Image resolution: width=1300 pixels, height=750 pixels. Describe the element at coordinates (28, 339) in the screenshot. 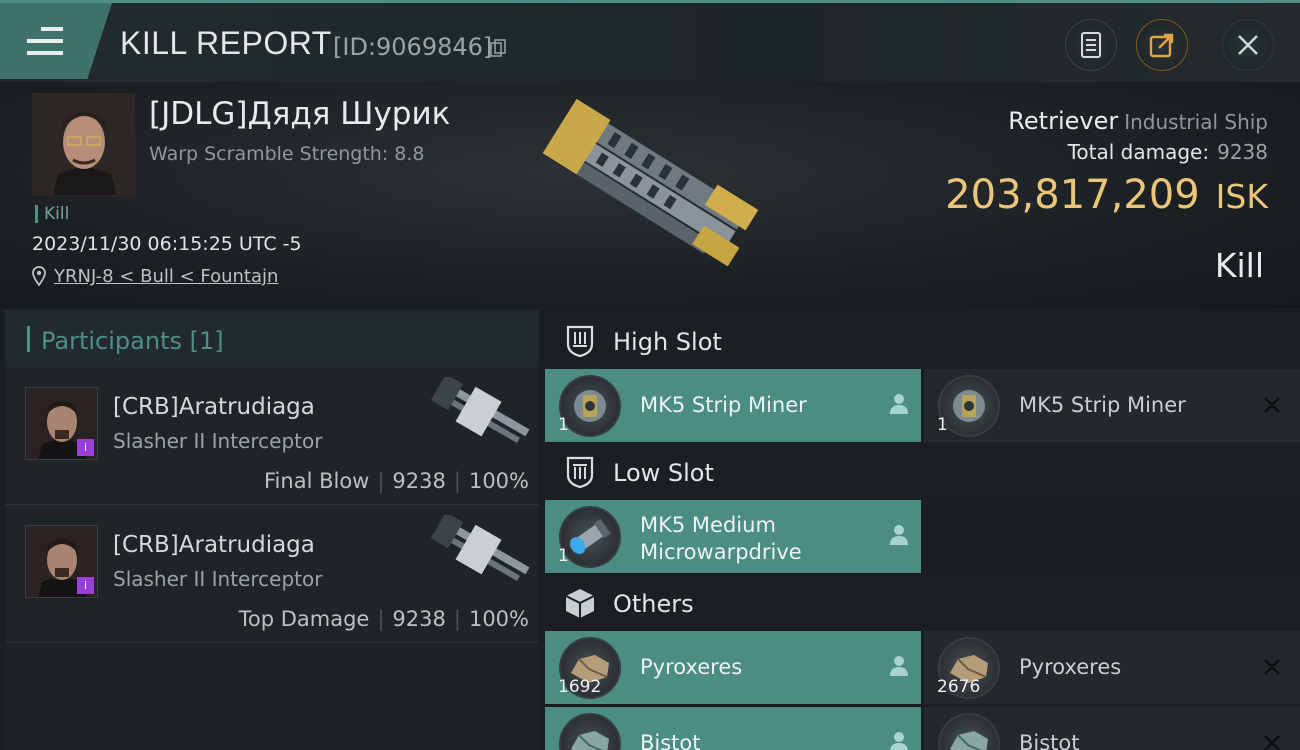

I see `header-accent` at that location.